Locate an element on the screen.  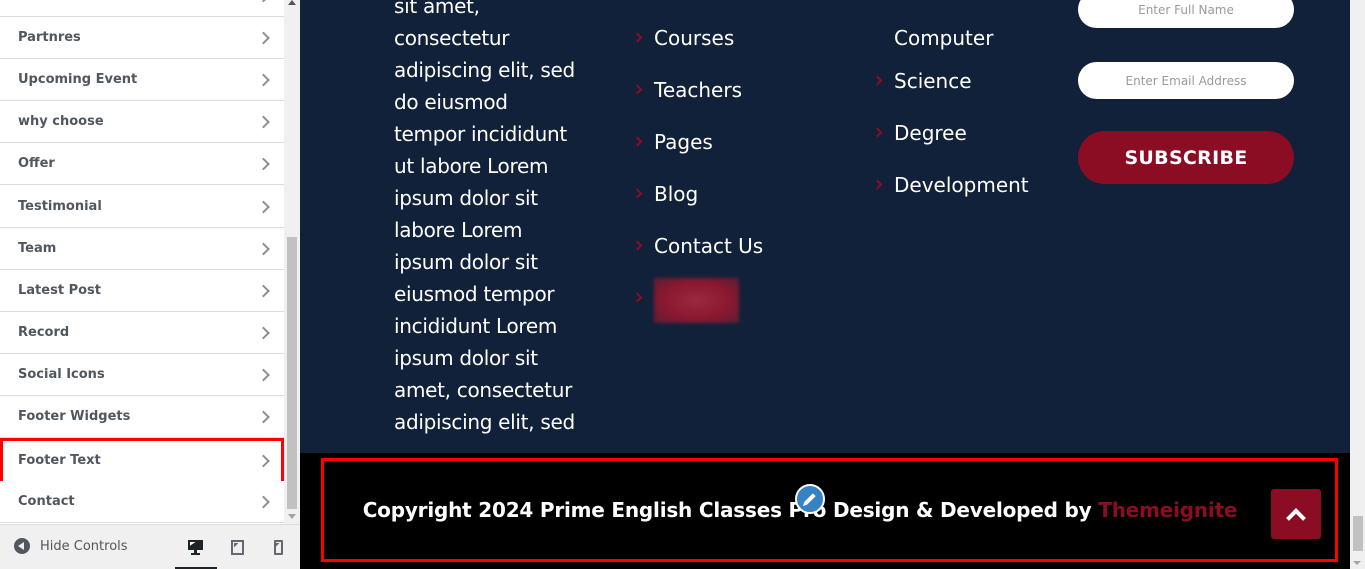
section-item-label: Latest Post is located at coordinates (59, 290).